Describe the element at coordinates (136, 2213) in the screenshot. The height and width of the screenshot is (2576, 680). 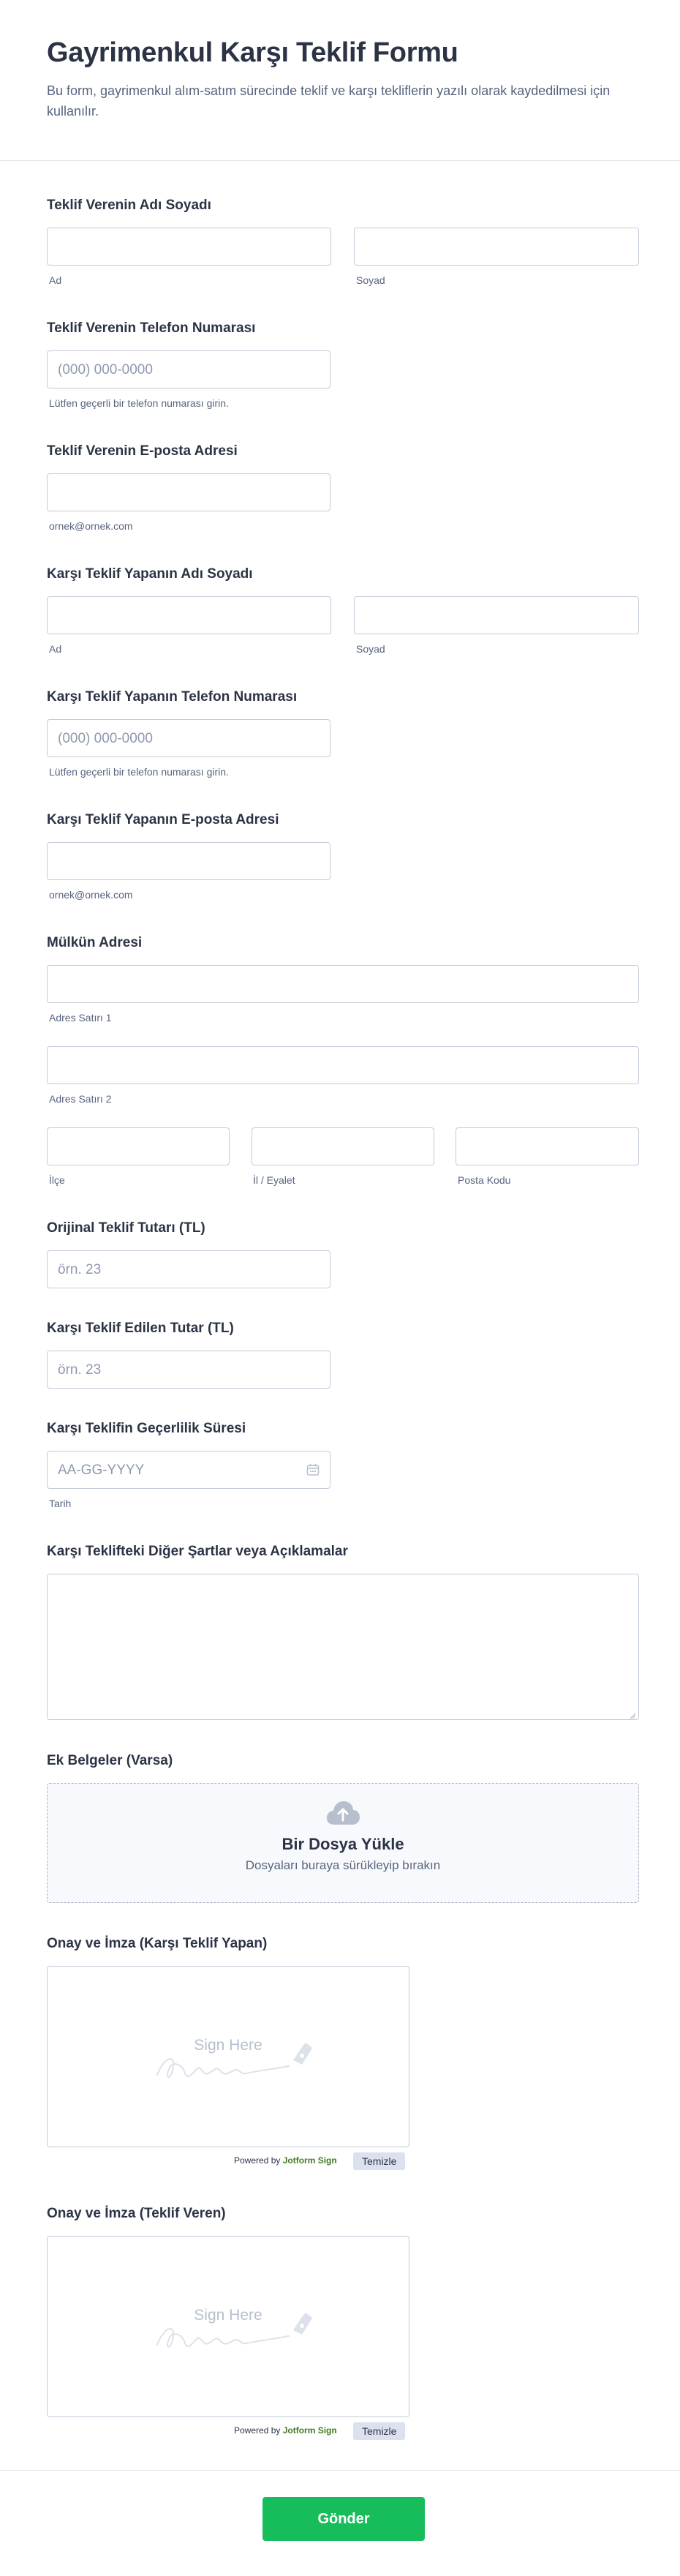
I see `sign-offerer-label: Onay ve İmza (Teklif Veren)` at that location.